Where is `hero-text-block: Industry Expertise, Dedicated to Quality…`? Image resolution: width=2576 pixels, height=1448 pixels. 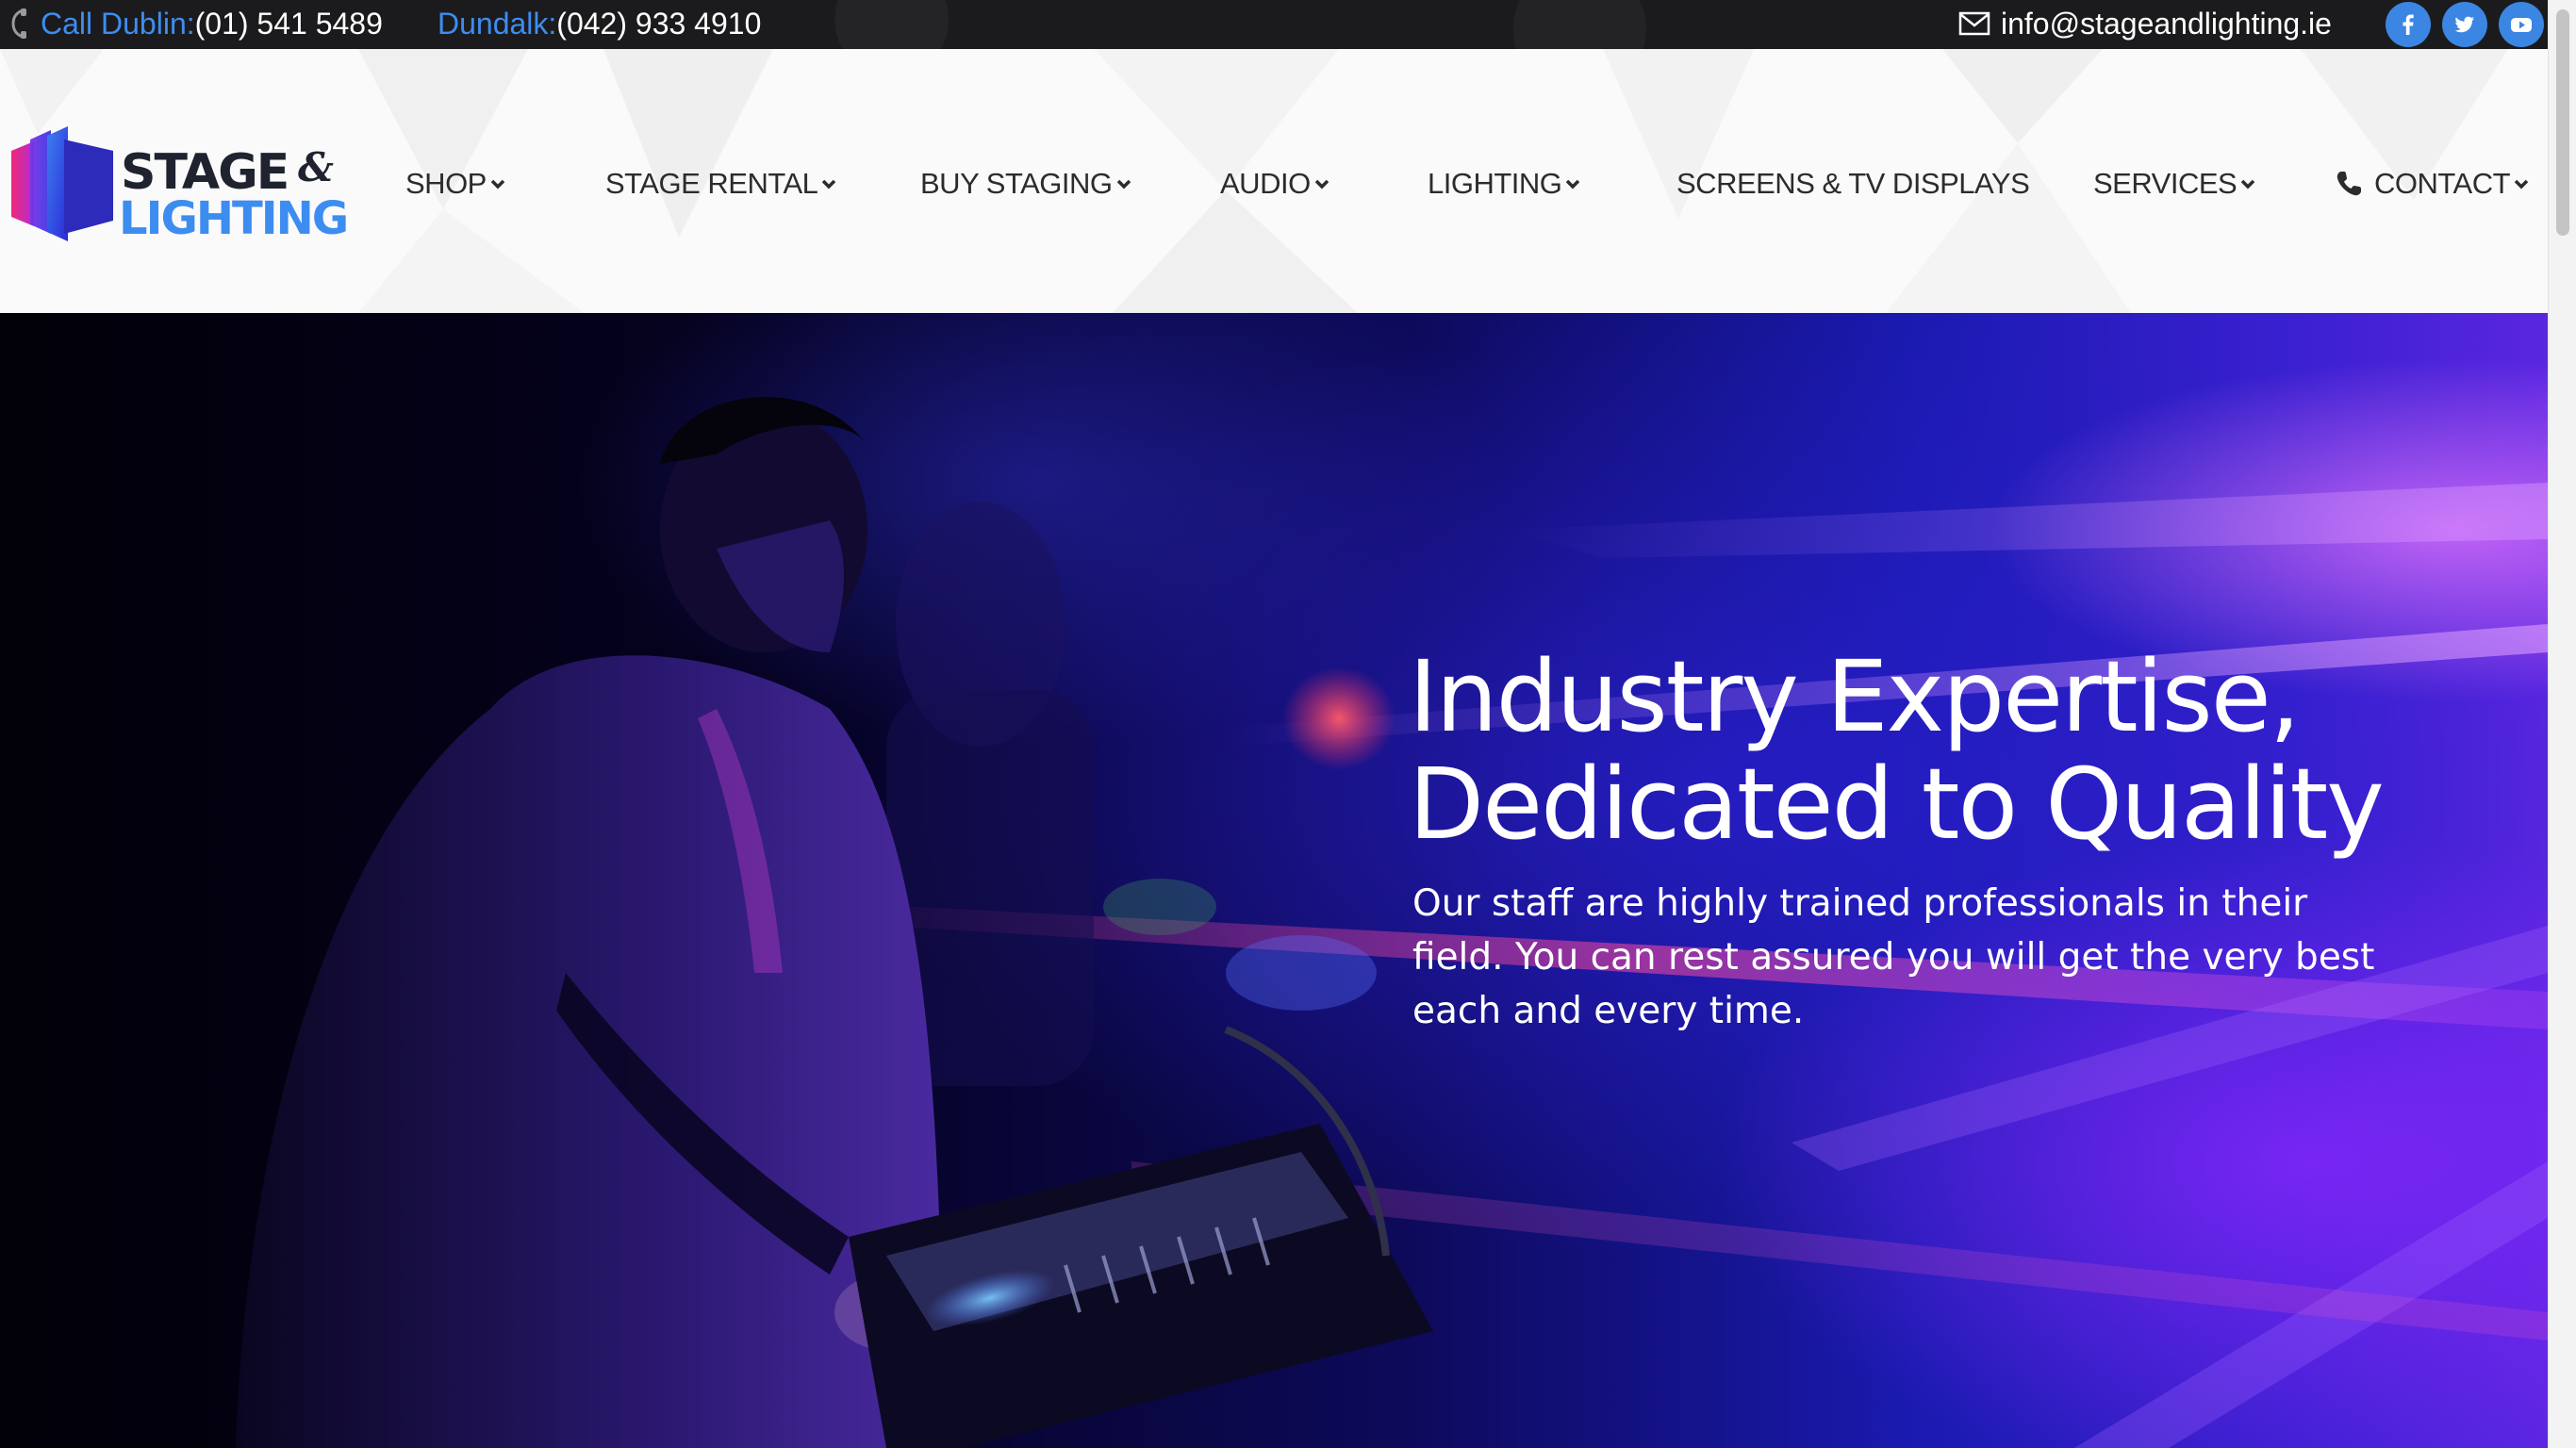
hero-text-block: Industry Expertise, Dedicated to Quality… is located at coordinates (1951, 840).